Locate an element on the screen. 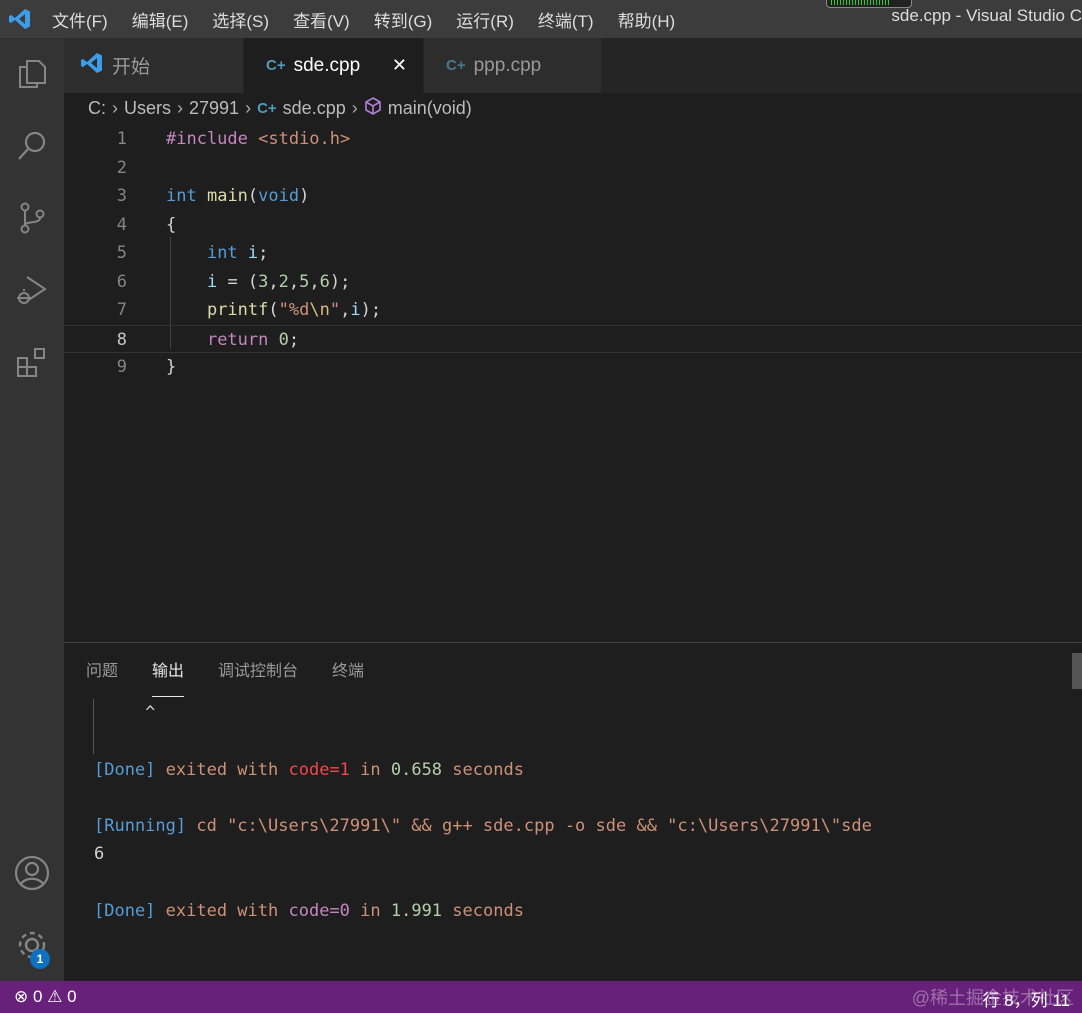 The width and height of the screenshot is (1082, 1013). breadcrumb: C: › Users › 27991 › C+ sde.cpp › main(void) is located at coordinates (280, 108).